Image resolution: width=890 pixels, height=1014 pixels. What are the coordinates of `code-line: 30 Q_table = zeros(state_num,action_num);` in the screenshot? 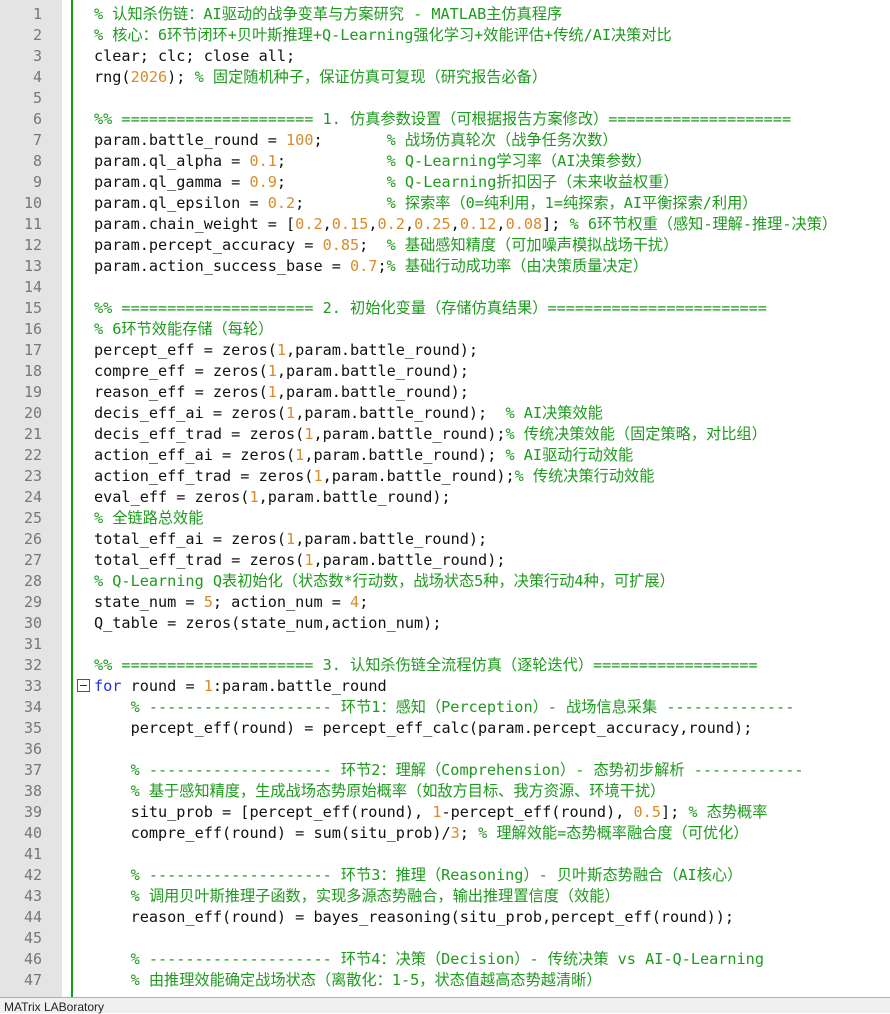 It's located at (445, 623).